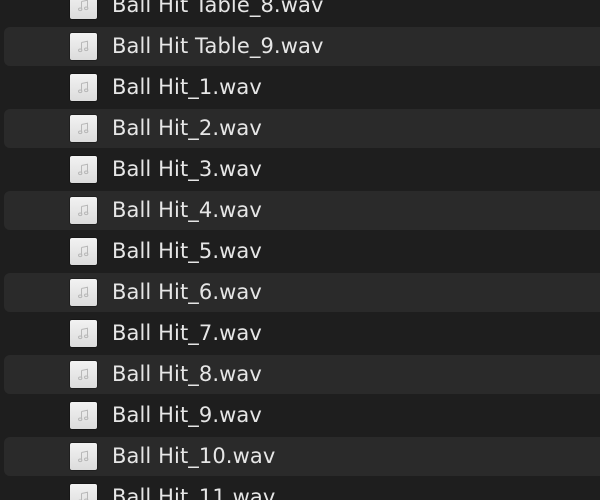 This screenshot has width=600, height=500. What do you see at coordinates (218, 46) in the screenshot?
I see `file-name: Ball Hit Table_9.wav` at bounding box center [218, 46].